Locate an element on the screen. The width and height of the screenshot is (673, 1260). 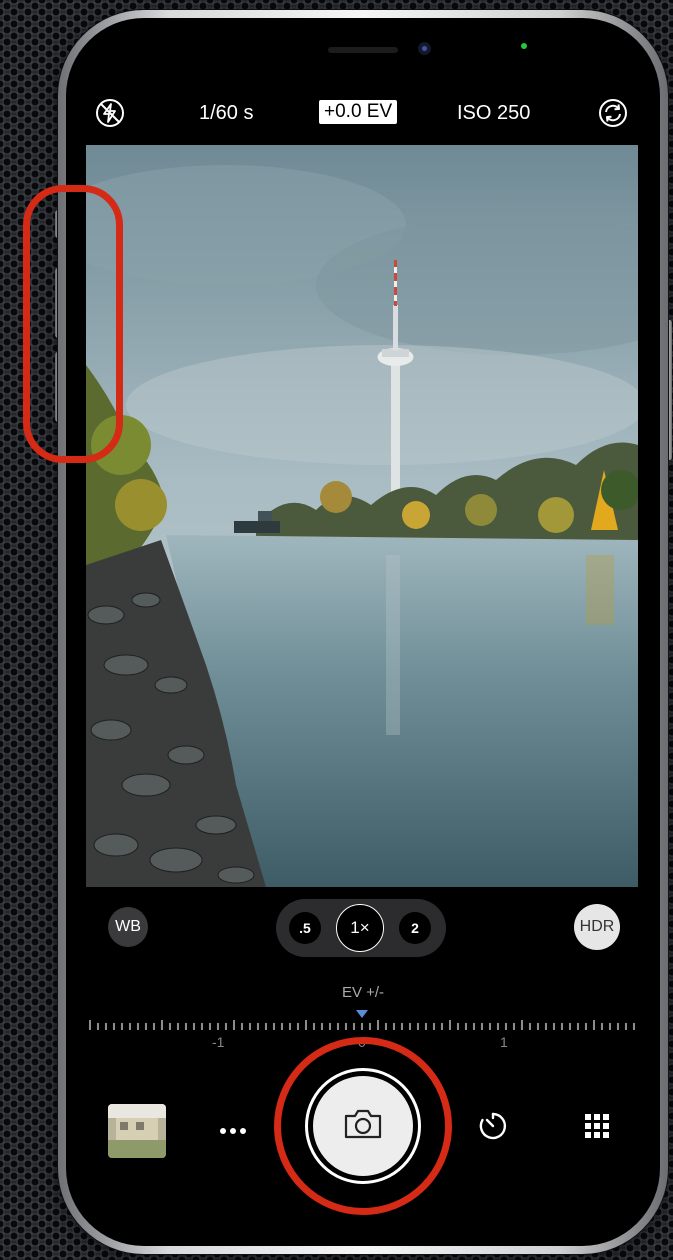
ruler-tick-label-1: 1 is located at coordinates (504, 1042).